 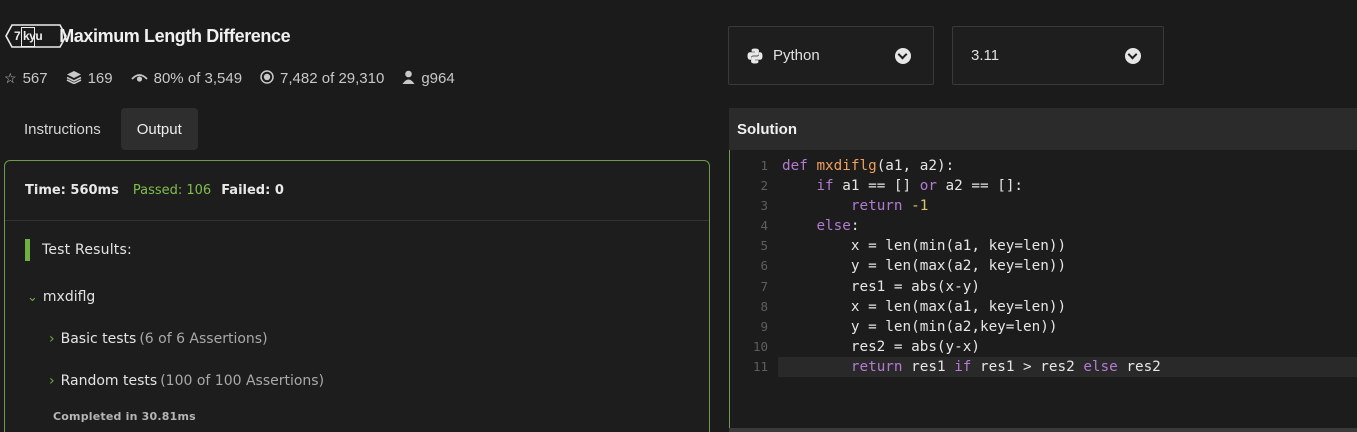 What do you see at coordinates (252, 190) in the screenshot?
I see `failed-count: Failed: 0` at bounding box center [252, 190].